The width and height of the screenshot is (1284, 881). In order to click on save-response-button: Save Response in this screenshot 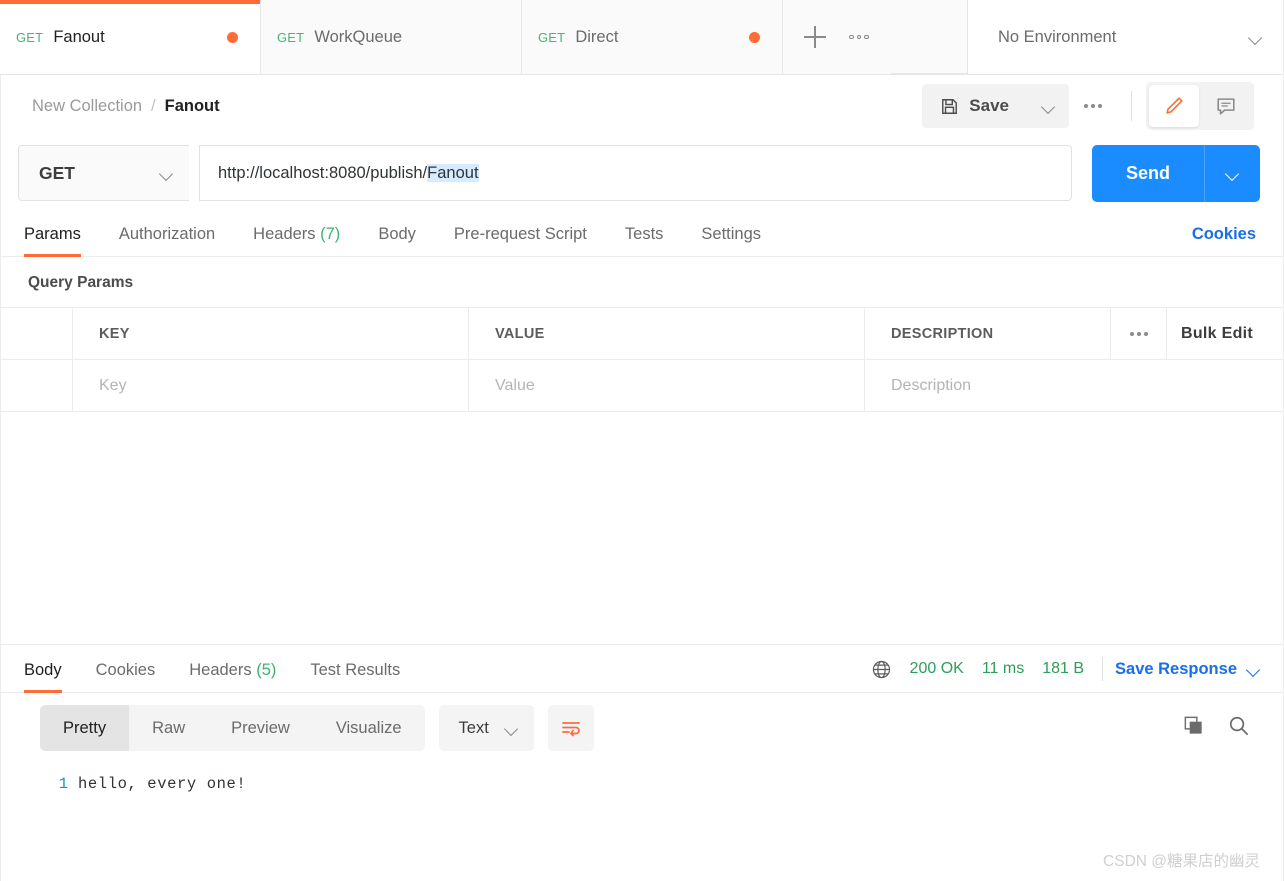, I will do `click(1187, 669)`.